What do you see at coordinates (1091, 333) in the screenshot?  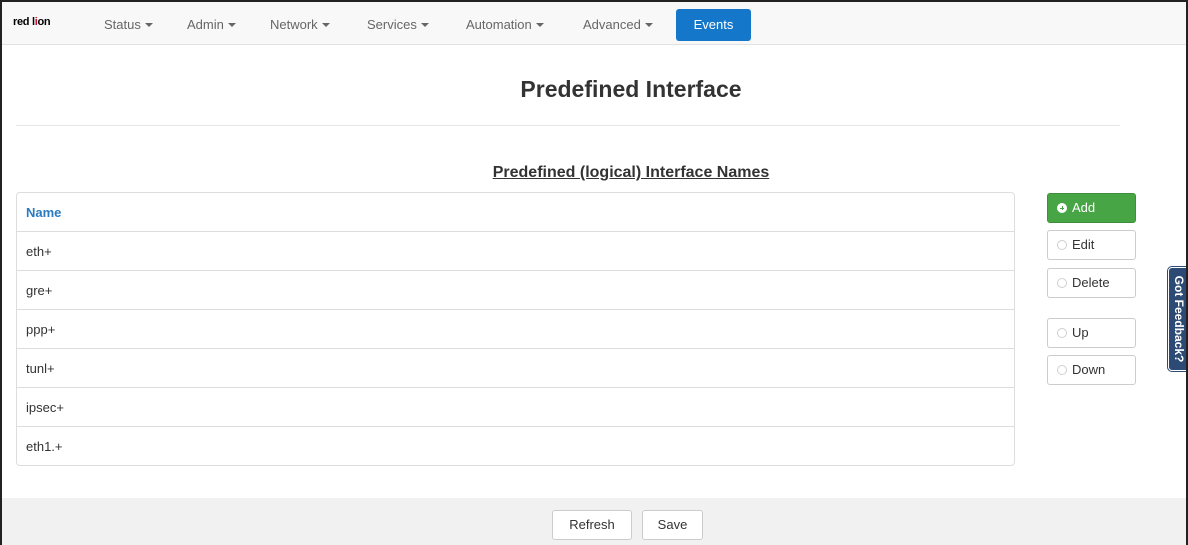 I see `up-button: Up` at bounding box center [1091, 333].